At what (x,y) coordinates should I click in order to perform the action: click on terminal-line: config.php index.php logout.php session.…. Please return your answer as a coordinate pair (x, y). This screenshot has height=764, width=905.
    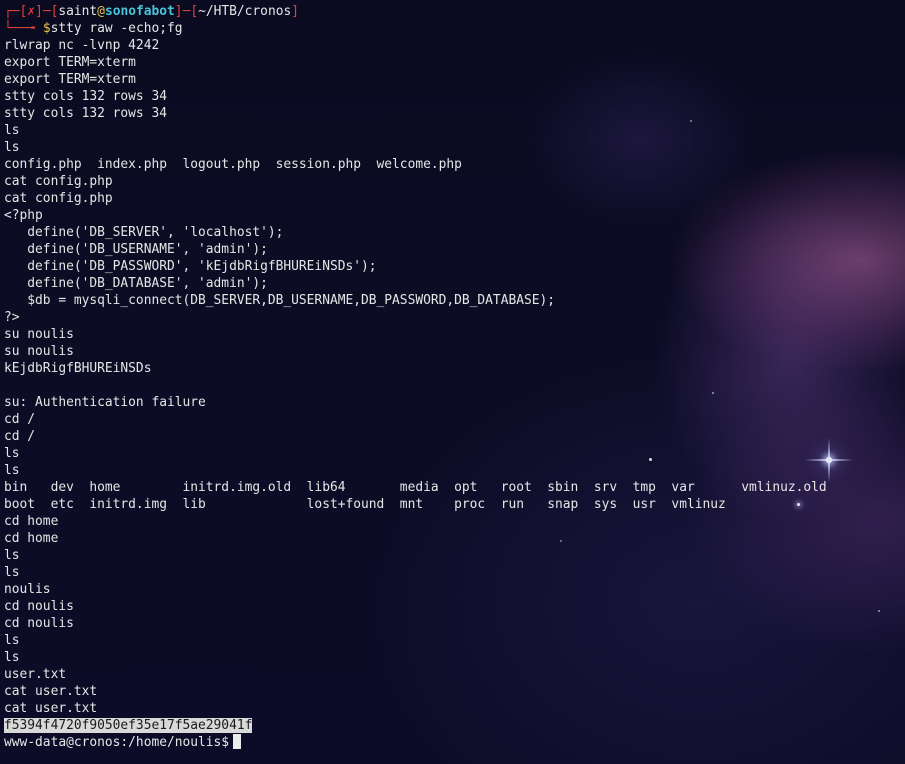
    Looking at the image, I should click on (233, 164).